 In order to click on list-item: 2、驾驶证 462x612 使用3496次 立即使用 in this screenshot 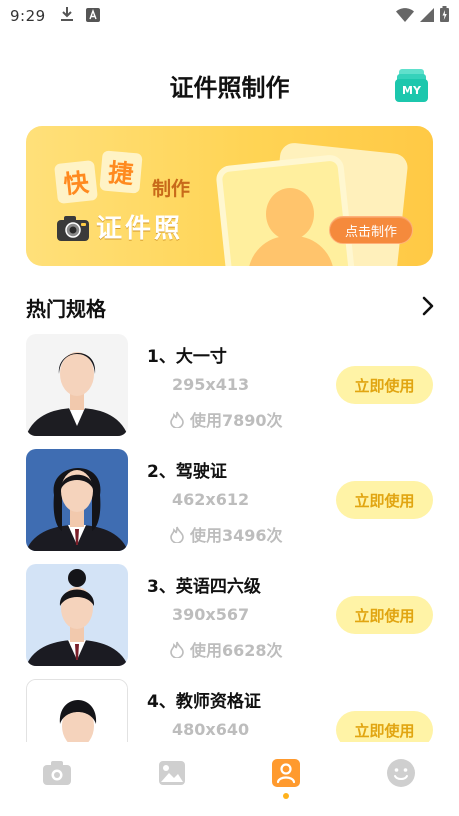, I will do `click(229, 501)`.